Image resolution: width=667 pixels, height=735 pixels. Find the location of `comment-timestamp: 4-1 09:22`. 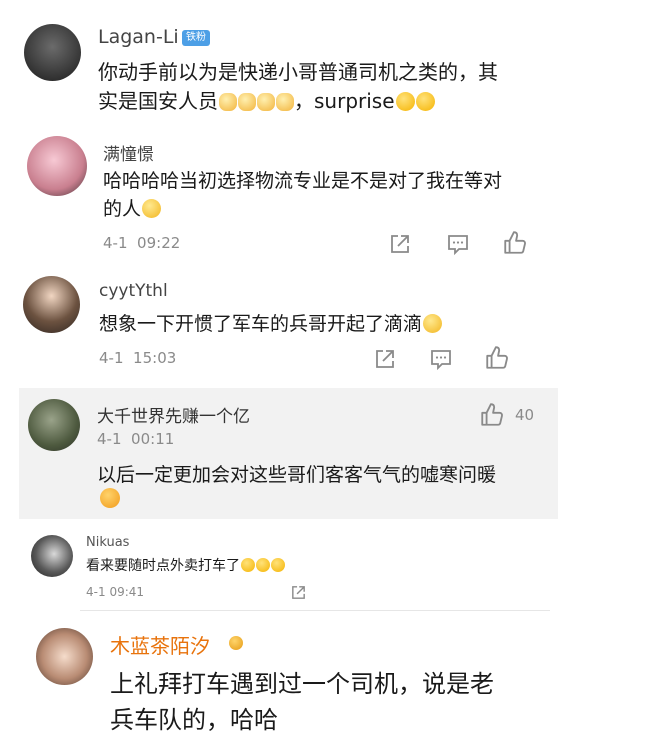

comment-timestamp: 4-1 09:22 is located at coordinates (141, 243).